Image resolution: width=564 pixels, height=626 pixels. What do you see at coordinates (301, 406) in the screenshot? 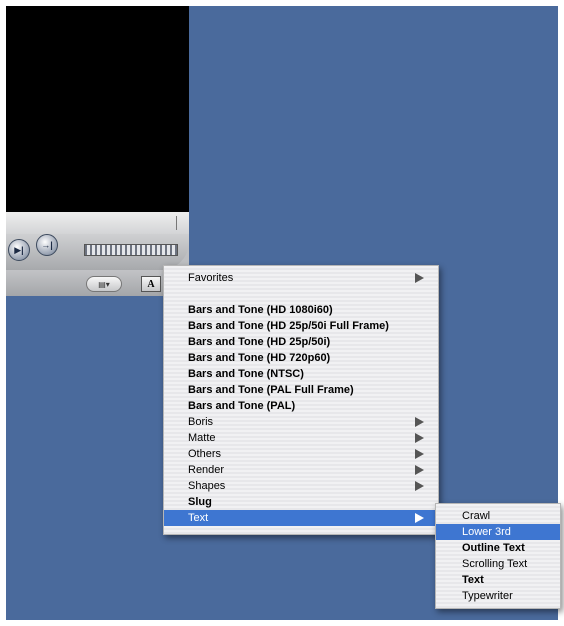
I see `menu-item-bars-pal: Bars and Tone (PAL)` at bounding box center [301, 406].